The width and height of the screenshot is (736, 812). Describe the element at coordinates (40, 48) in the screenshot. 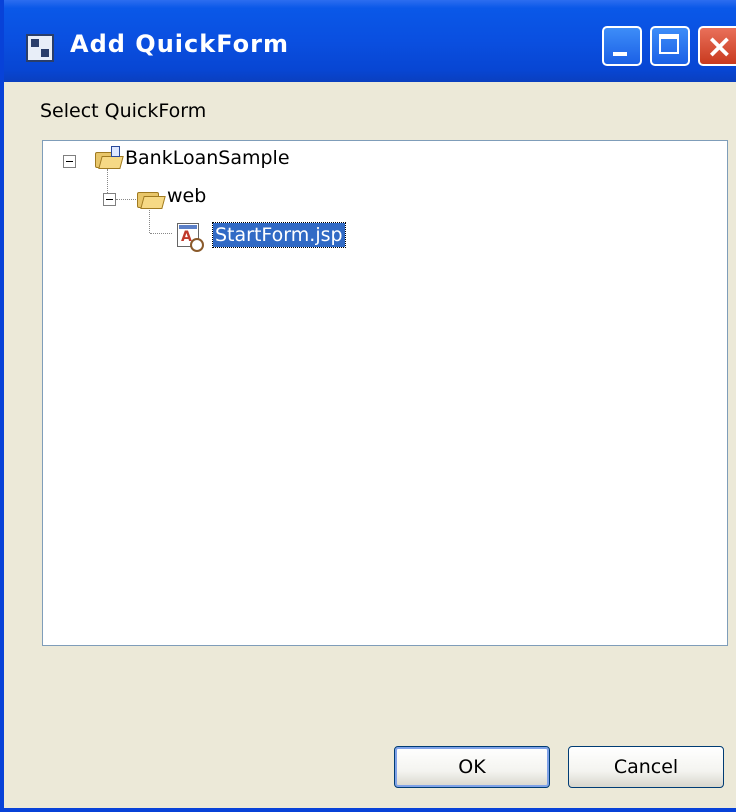

I see `app-icon` at that location.